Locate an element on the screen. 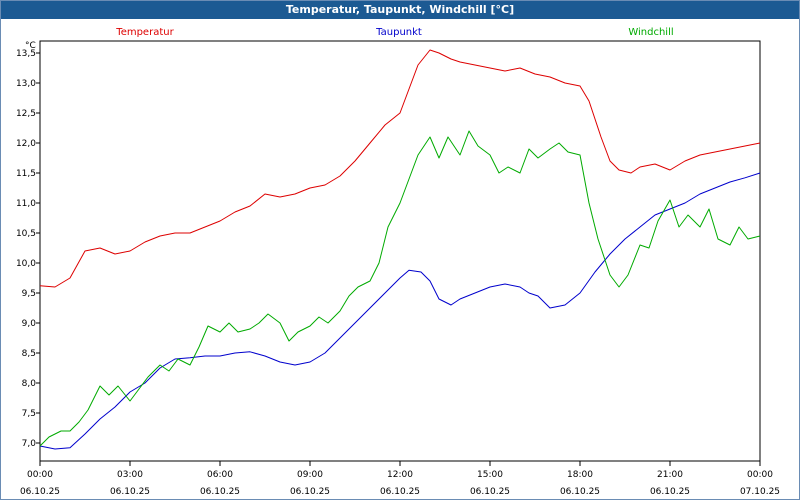  y-tick-label: 11,5 is located at coordinates (26, 174).